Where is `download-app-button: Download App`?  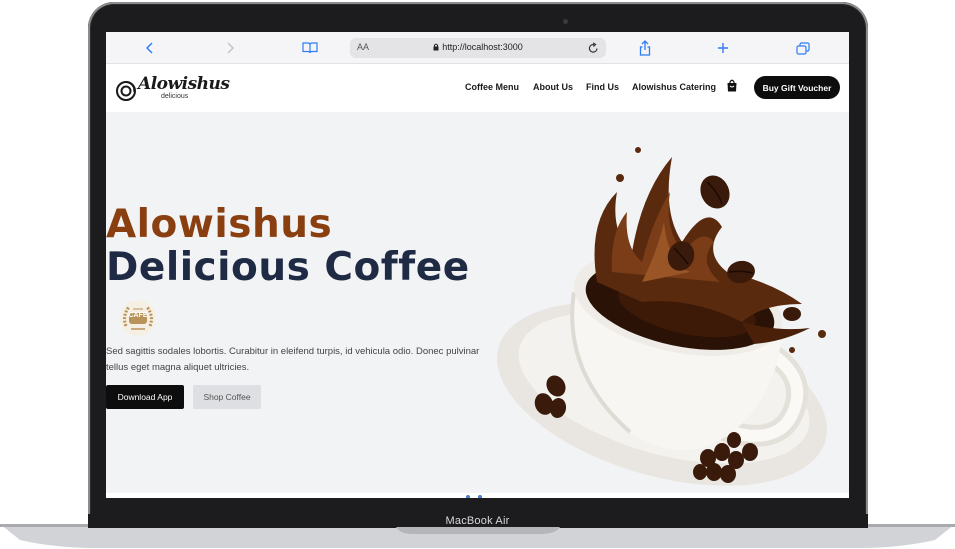 download-app-button: Download App is located at coordinates (145, 397).